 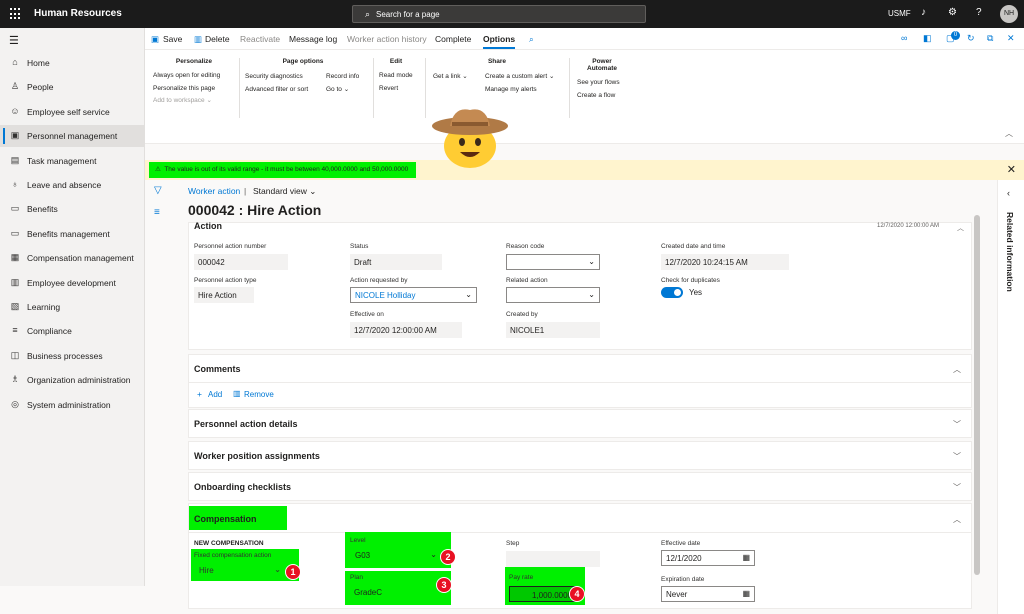 What do you see at coordinates (580, 486) in the screenshot?
I see `onboarding-checklists-section: Onboarding checklists ﹀` at bounding box center [580, 486].